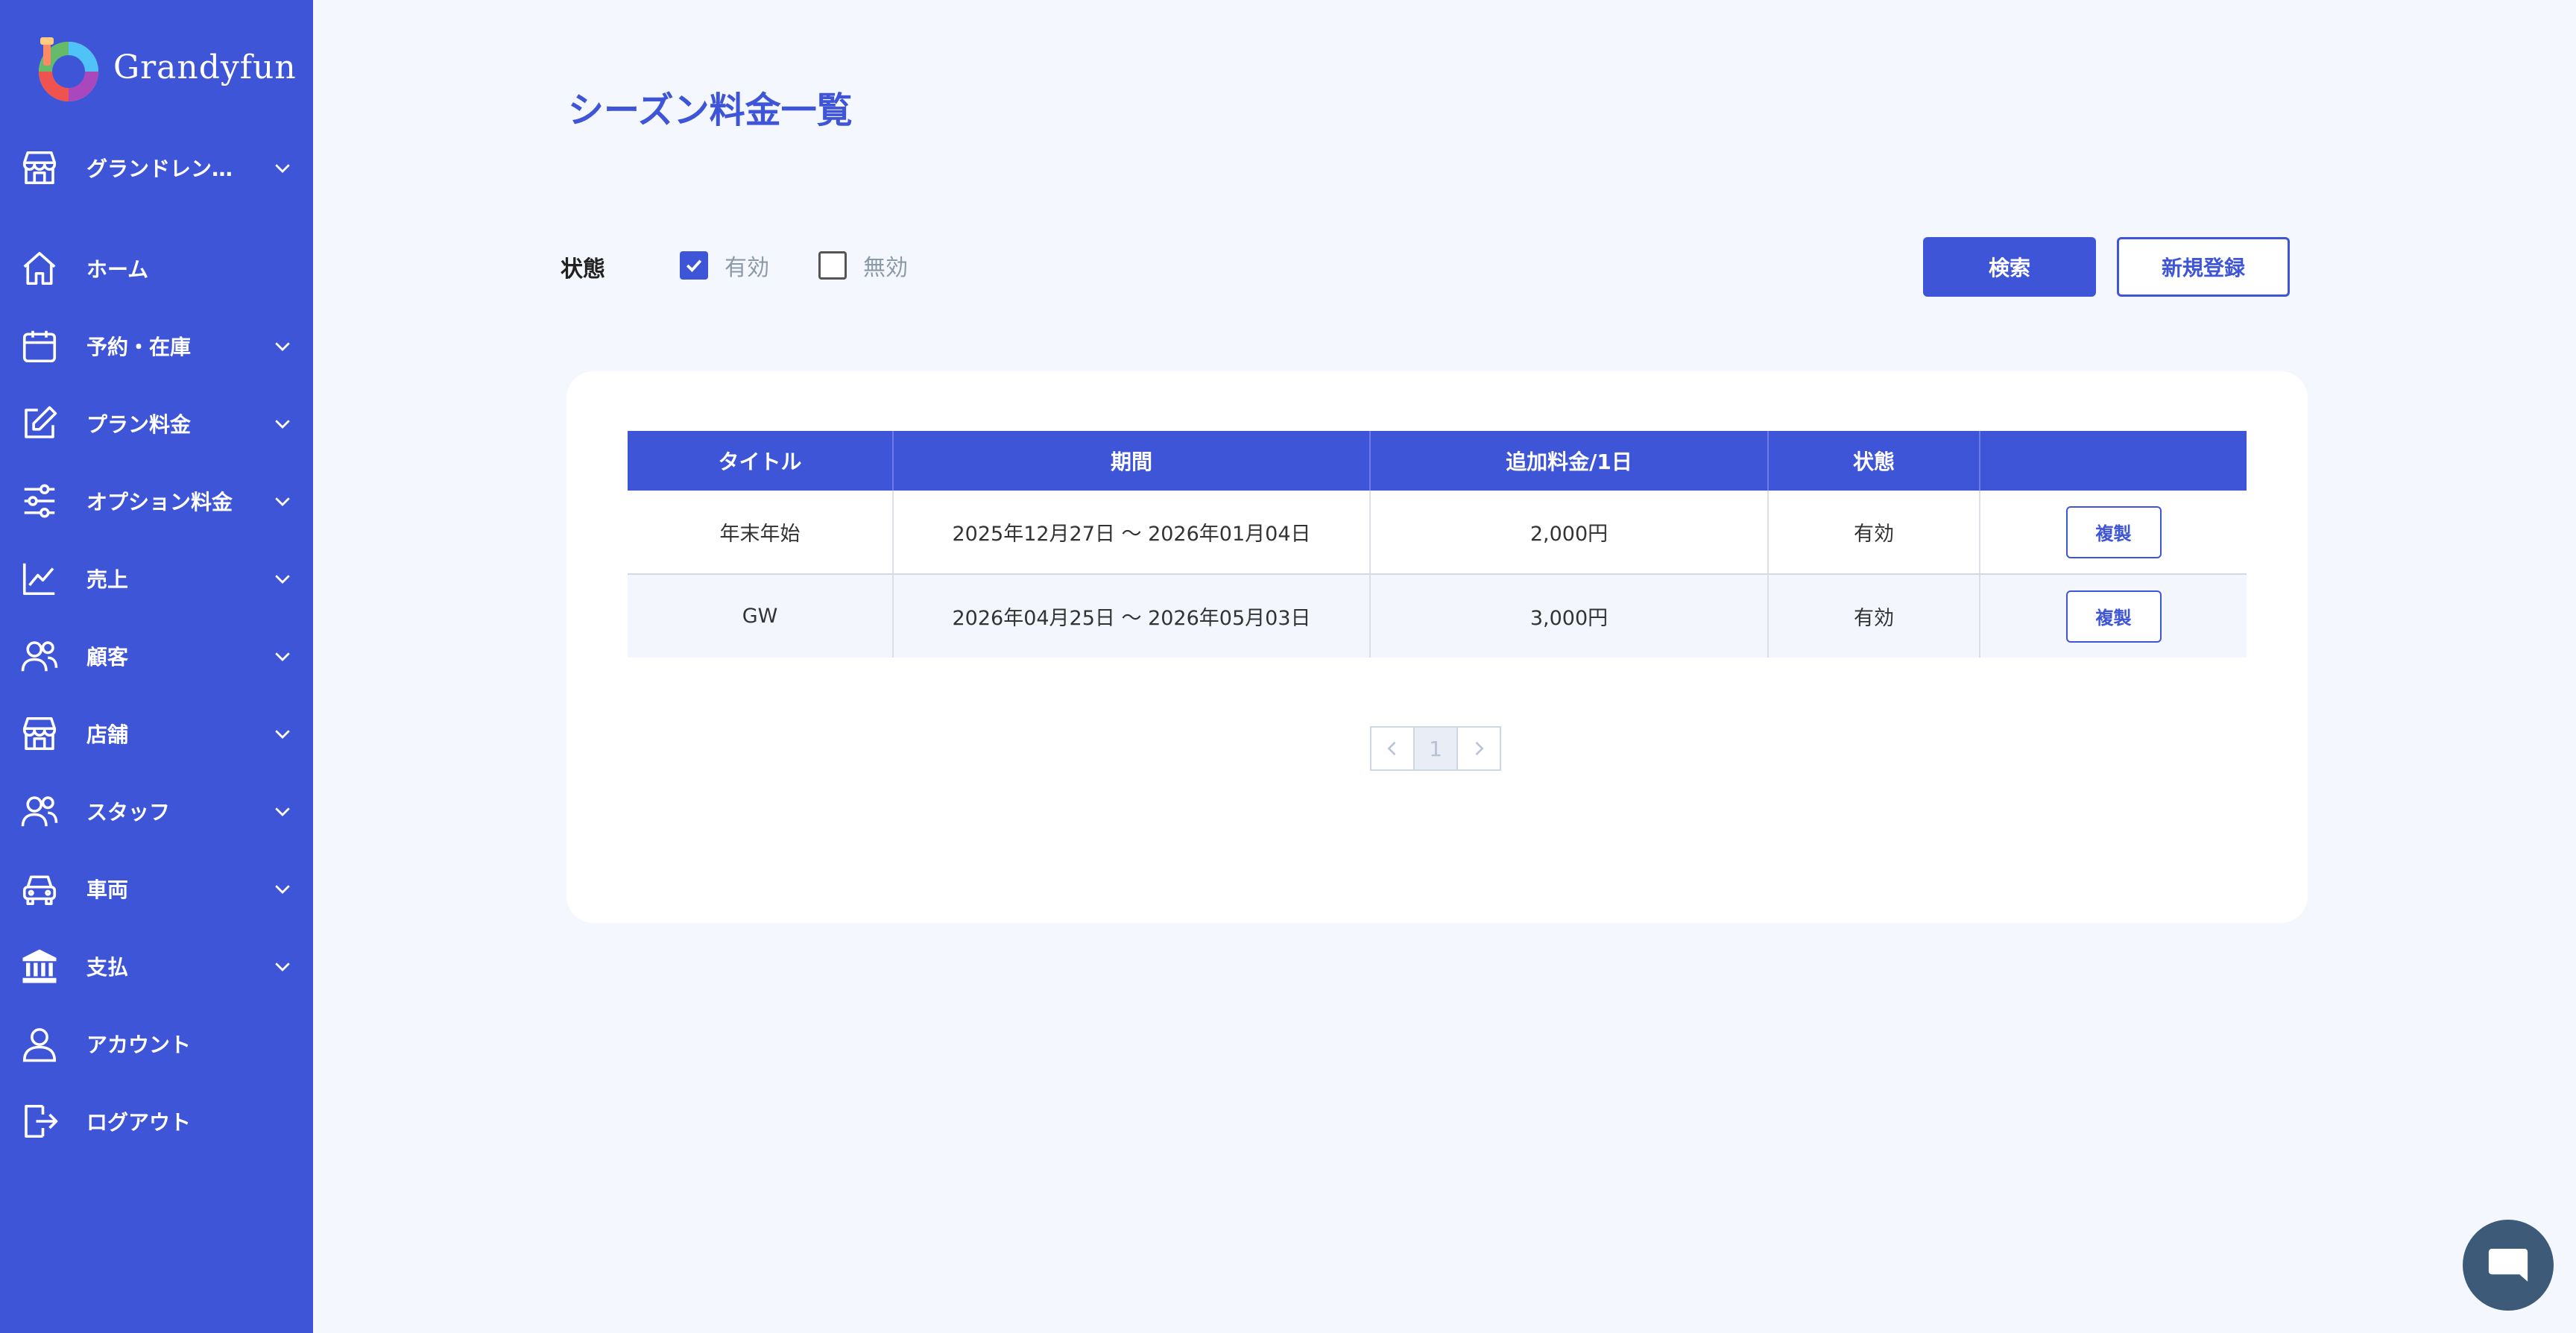 This screenshot has width=2576, height=1333. I want to click on logo-icon, so click(68, 69).